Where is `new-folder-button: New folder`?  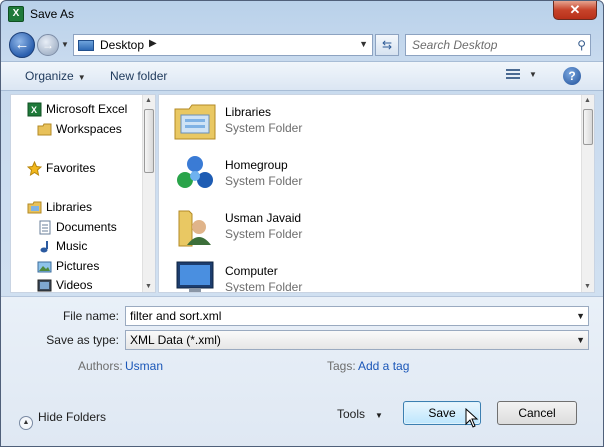
new-folder-button: New folder is located at coordinates (138, 76).